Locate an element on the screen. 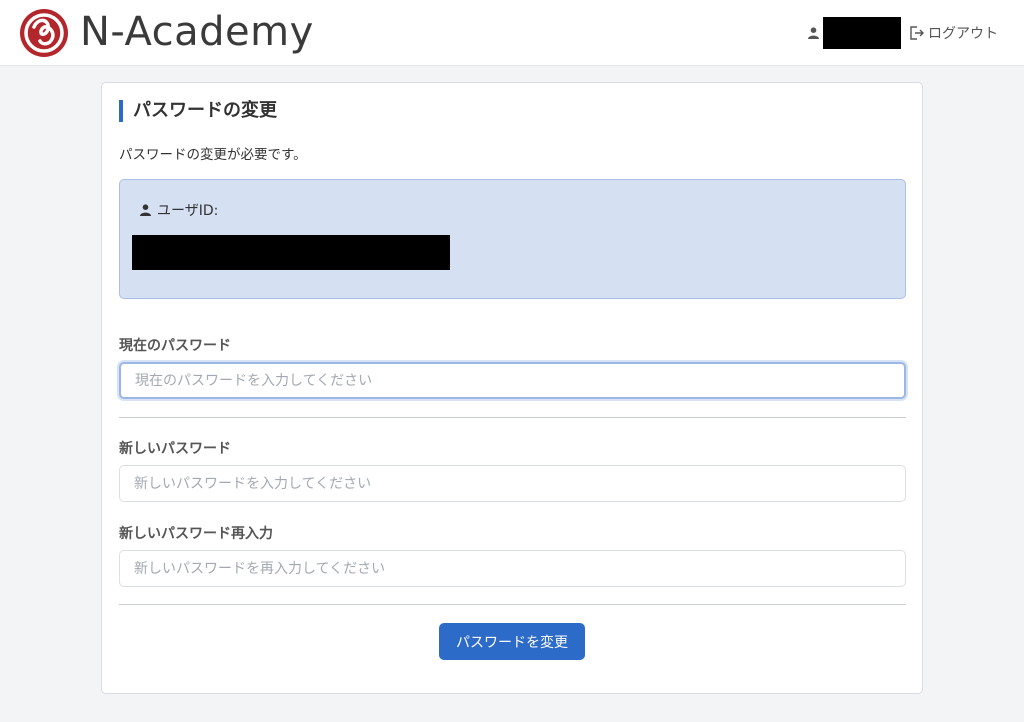 This screenshot has height=722, width=1024. current-password-label: 現在のパスワード is located at coordinates (175, 346).